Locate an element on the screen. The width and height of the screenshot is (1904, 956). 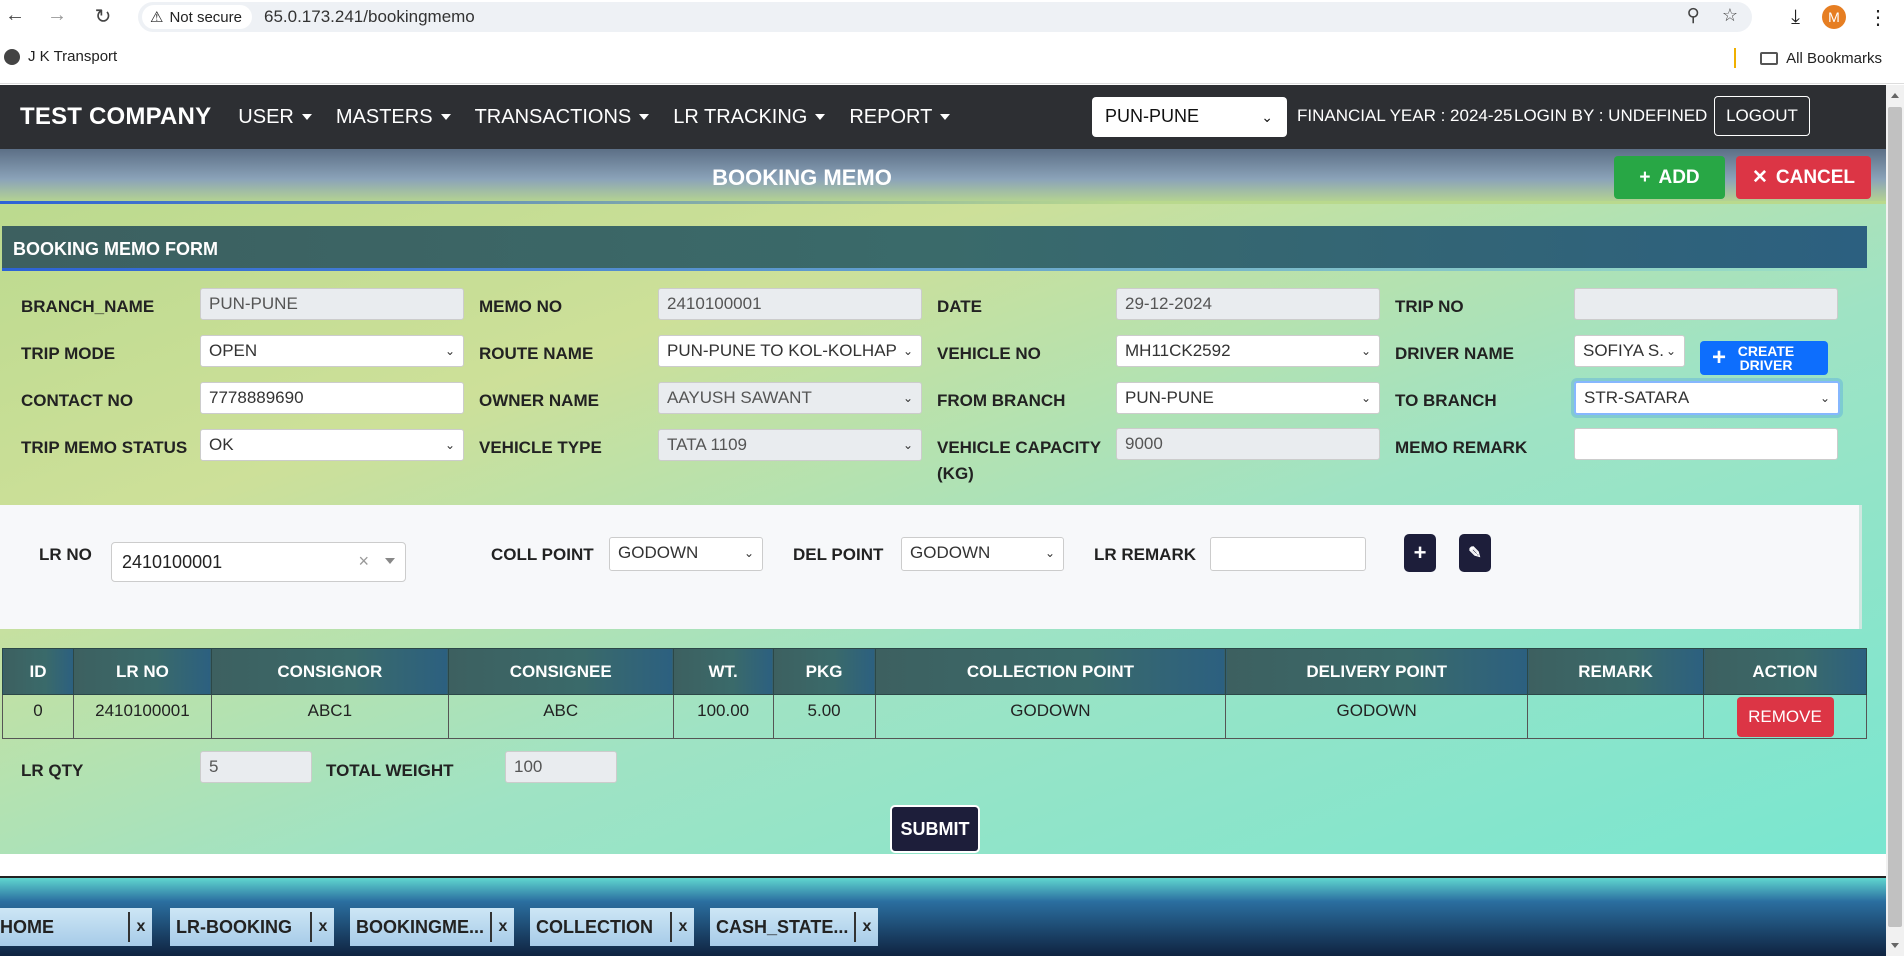
route-name-select: PUN-PUNE TO KOL-KOLHAP ⌄ is located at coordinates (790, 351).